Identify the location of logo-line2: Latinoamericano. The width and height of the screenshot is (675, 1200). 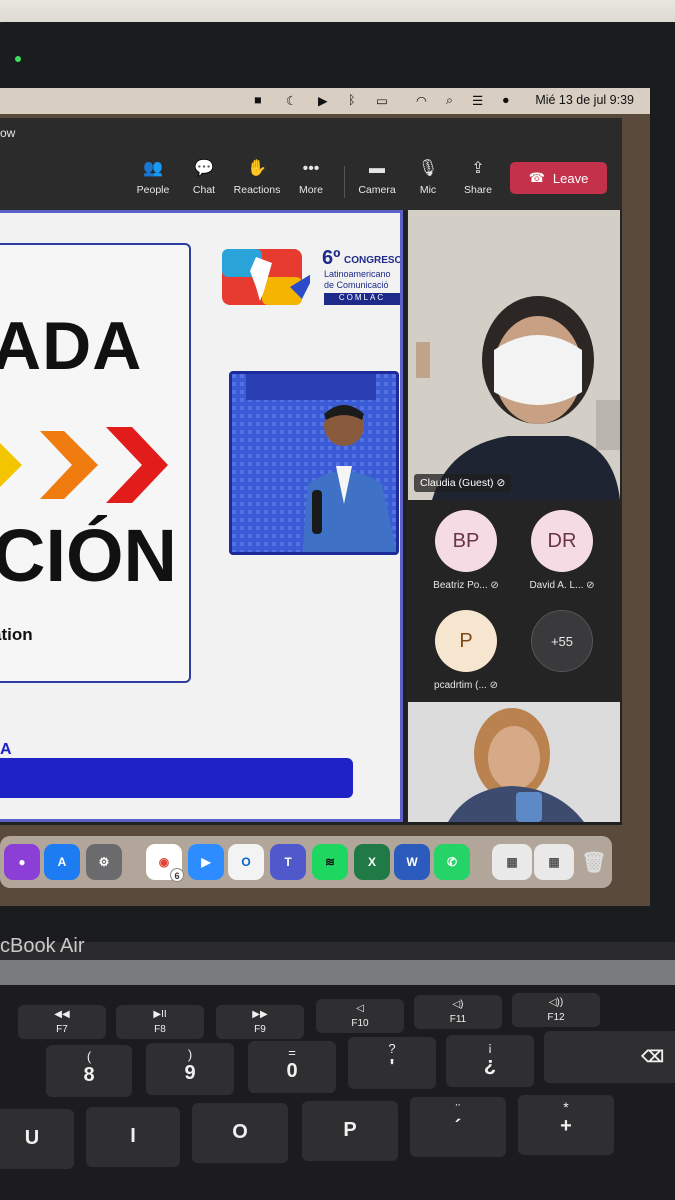
(357, 274).